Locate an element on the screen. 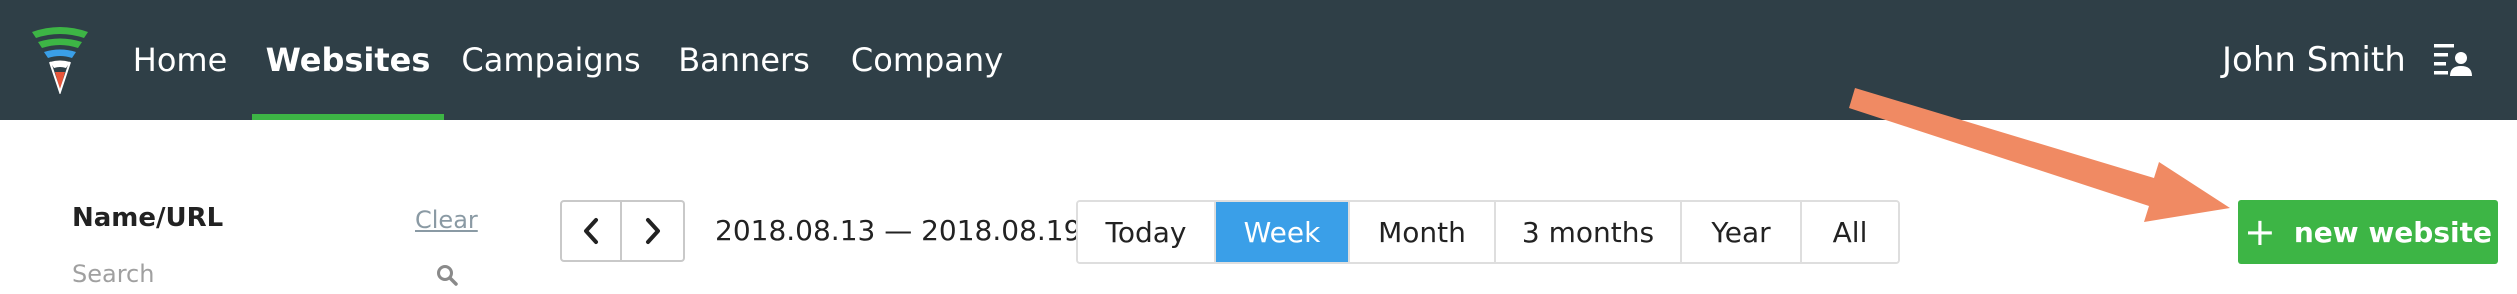 The image size is (2517, 294). nav-item-company: Company is located at coordinates (927, 60).